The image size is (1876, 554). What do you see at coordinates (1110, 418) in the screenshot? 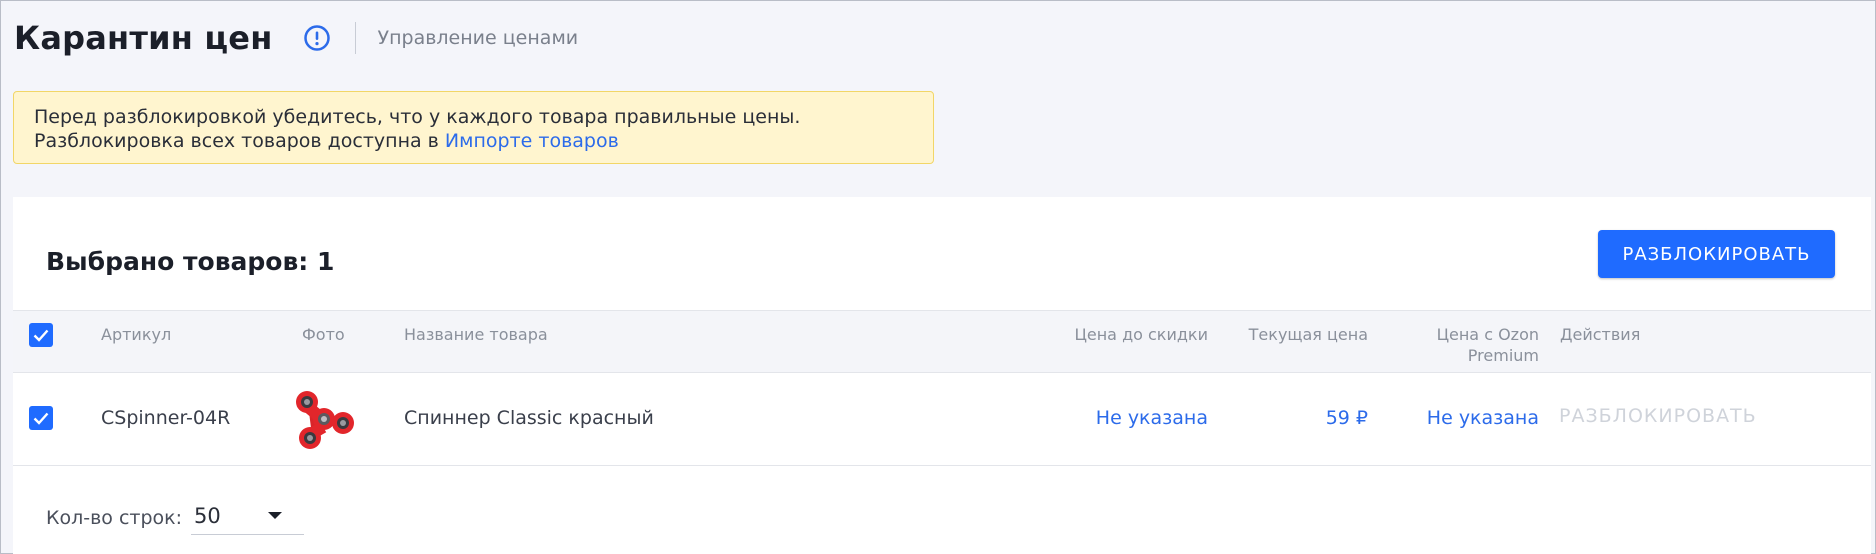
I see `row-price-before-discount: Не указана` at bounding box center [1110, 418].